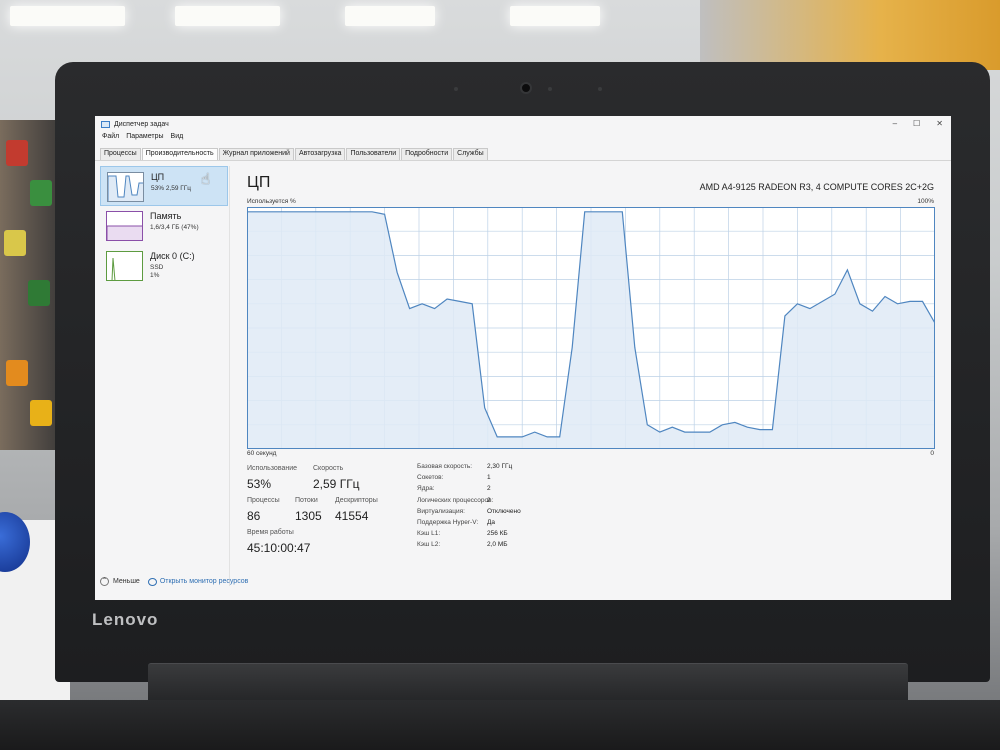  What do you see at coordinates (429, 545) in the screenshot?
I see `spec-label: Кэш L2:` at bounding box center [429, 545].